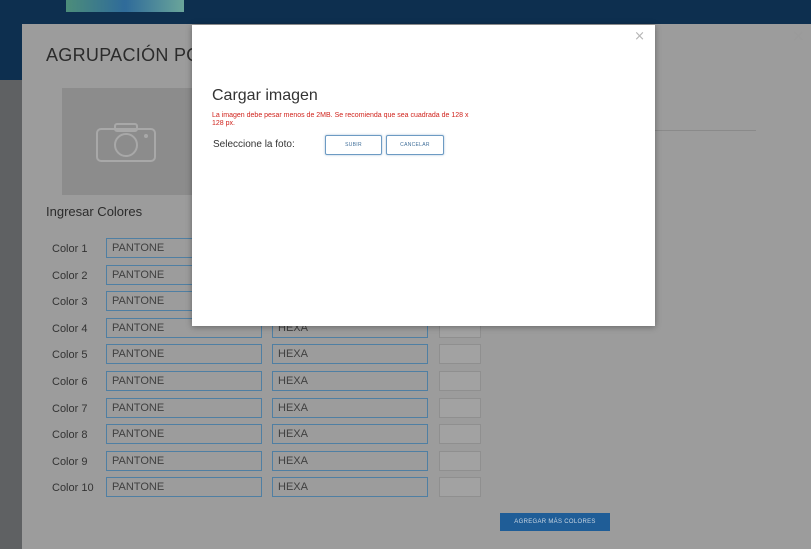  Describe the element at coordinates (125, 6) in the screenshot. I see `header-thumbnail` at that location.